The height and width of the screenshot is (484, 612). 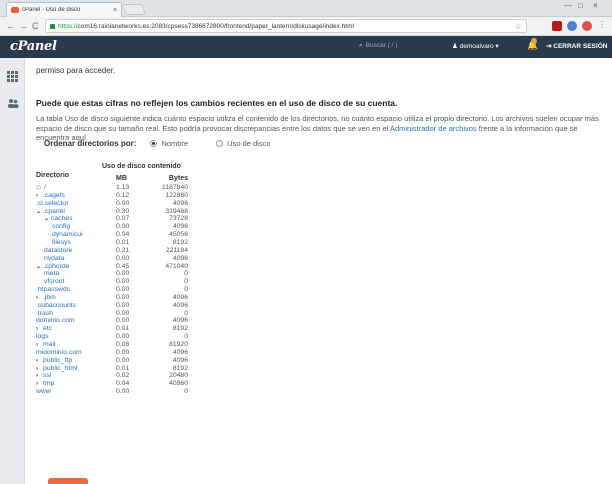 I want to click on size-bytes: 45056, so click(x=178, y=235).